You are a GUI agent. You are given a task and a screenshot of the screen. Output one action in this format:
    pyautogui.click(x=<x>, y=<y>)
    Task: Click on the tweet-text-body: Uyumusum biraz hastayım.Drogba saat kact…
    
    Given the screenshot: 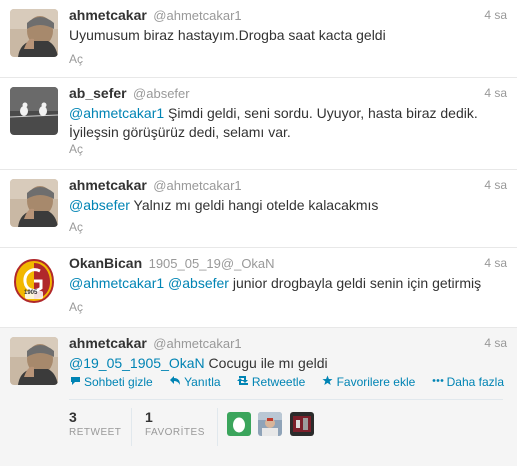 What is the action you would take?
    pyautogui.click(x=227, y=35)
    